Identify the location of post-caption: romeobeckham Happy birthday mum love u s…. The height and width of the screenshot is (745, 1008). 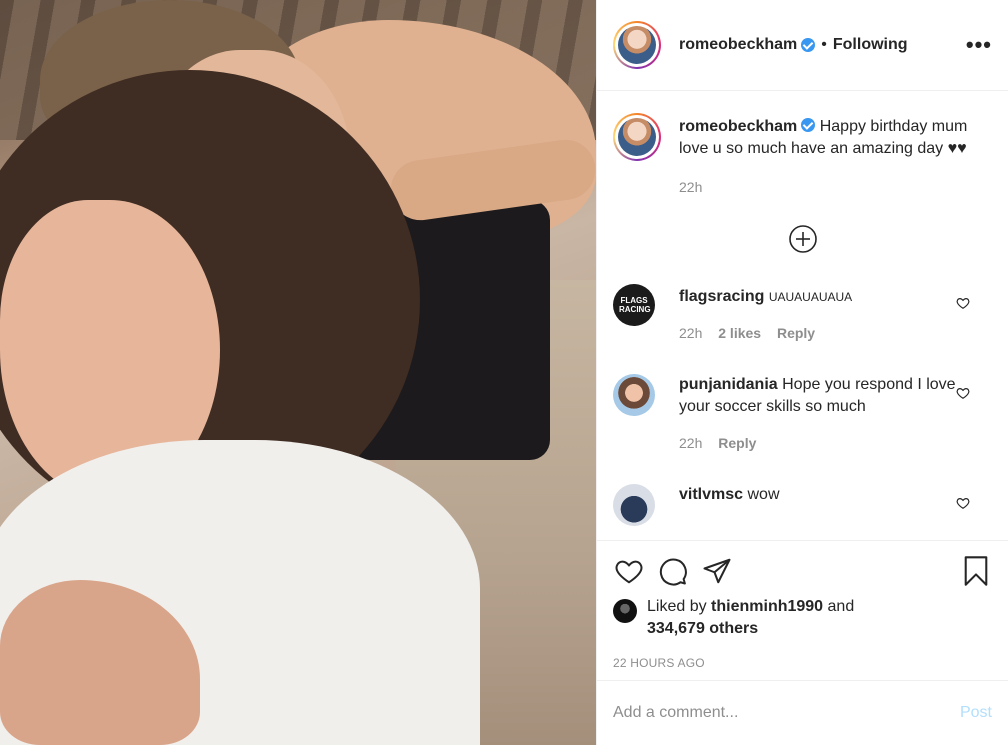
(802, 155).